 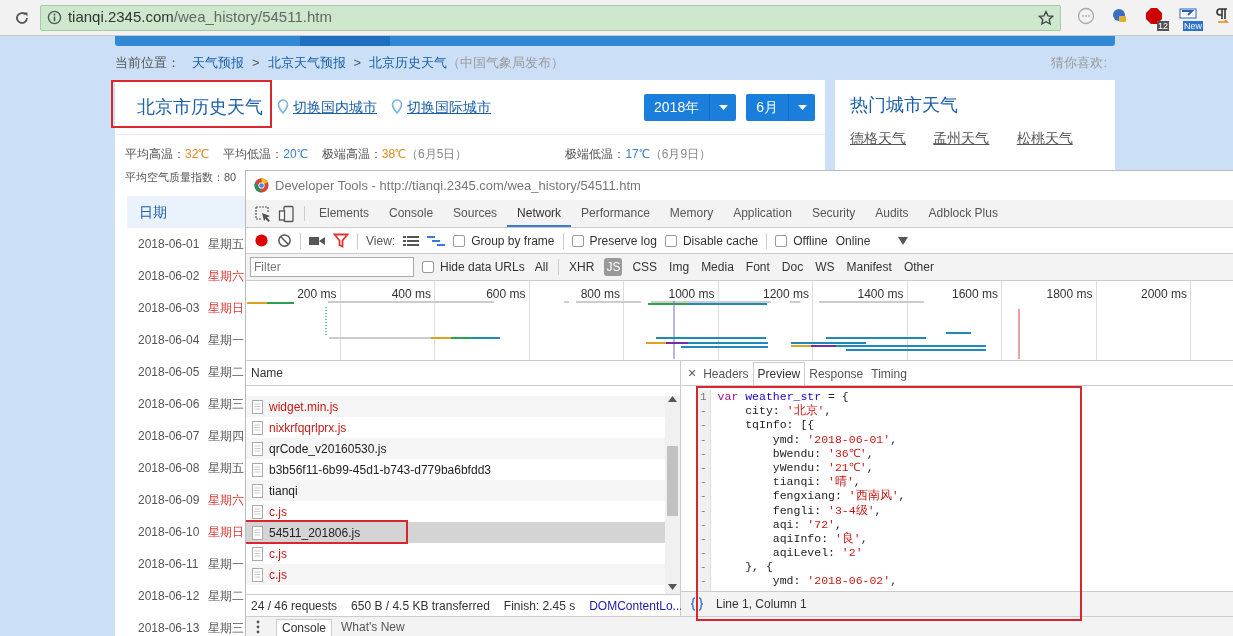 What do you see at coordinates (690, 107) in the screenshot?
I see `dropdown-button: 2018年` at bounding box center [690, 107].